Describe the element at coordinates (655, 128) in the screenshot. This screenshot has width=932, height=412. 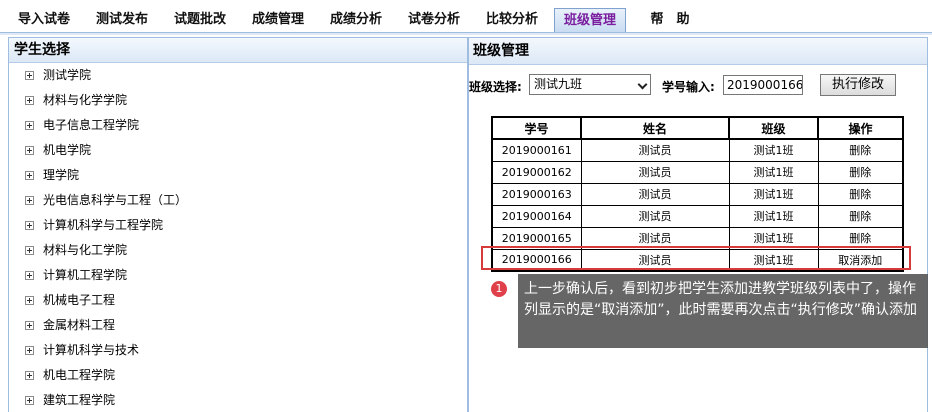
I see `column-header-name: 姓名` at that location.